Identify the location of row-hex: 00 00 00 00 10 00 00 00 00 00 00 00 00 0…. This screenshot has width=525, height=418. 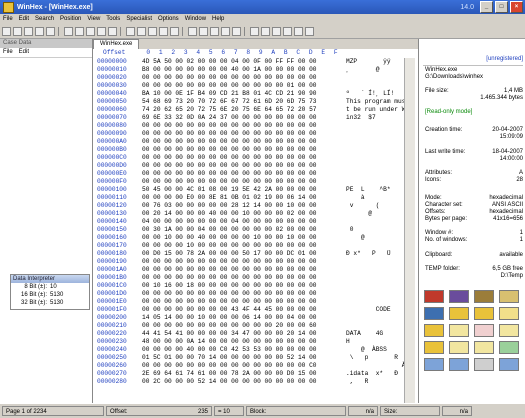
(229, 246).